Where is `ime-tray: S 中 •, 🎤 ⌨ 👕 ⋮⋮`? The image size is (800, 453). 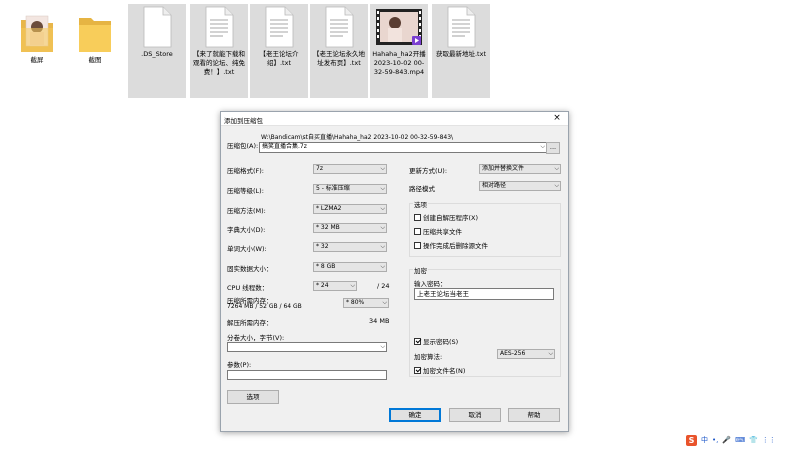 ime-tray: S 中 •, 🎤 ⌨ 👕 ⋮⋮ is located at coordinates (731, 440).